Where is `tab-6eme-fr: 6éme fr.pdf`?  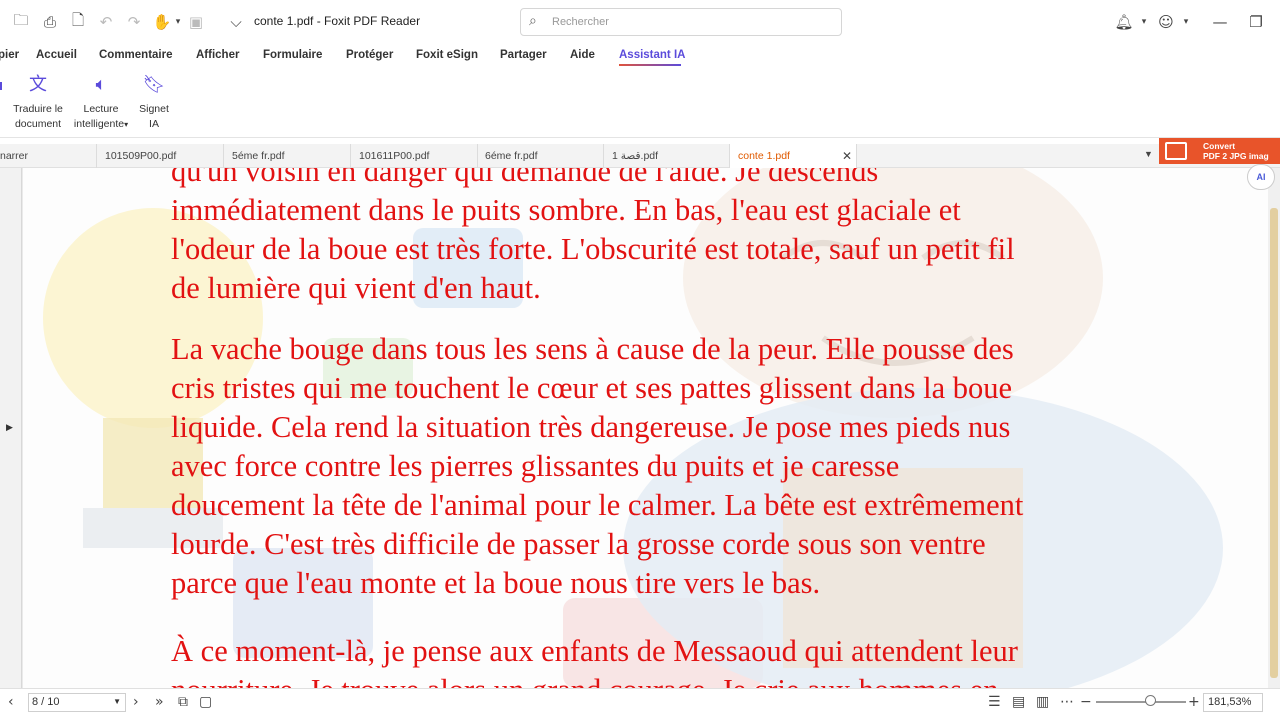 tab-6eme-fr: 6éme fr.pdf is located at coordinates (540, 156).